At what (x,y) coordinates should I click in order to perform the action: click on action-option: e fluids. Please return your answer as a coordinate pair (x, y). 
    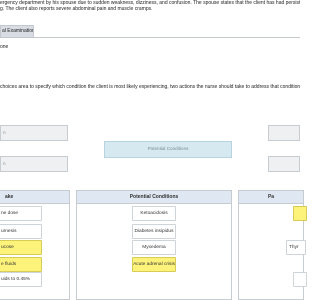
    Looking at the image, I should click on (21, 264).